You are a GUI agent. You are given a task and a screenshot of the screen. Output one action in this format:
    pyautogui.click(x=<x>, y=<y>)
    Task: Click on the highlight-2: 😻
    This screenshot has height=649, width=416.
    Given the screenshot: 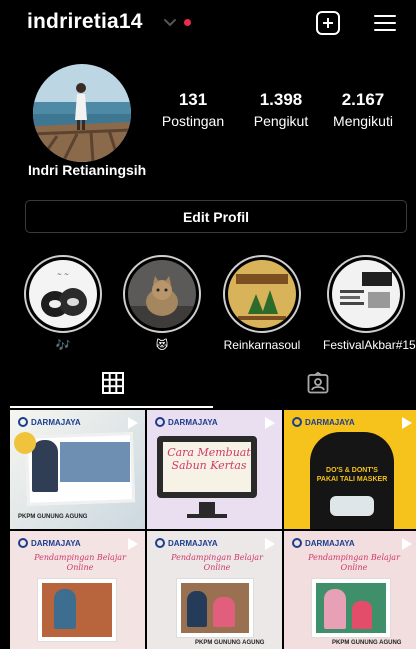 What is the action you would take?
    pyautogui.click(x=162, y=303)
    